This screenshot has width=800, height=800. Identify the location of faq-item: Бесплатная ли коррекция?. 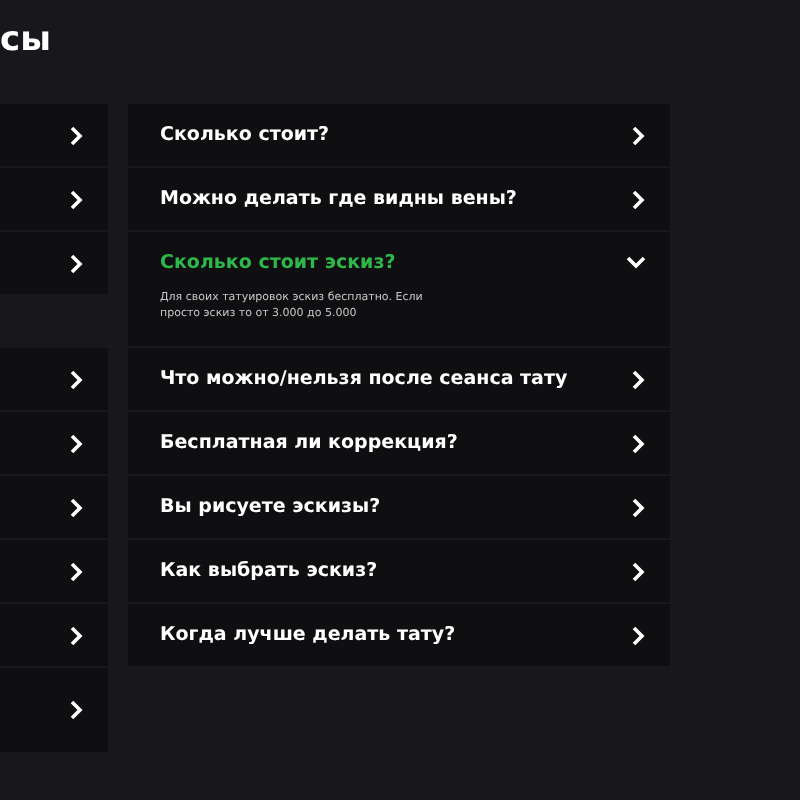
(399, 443).